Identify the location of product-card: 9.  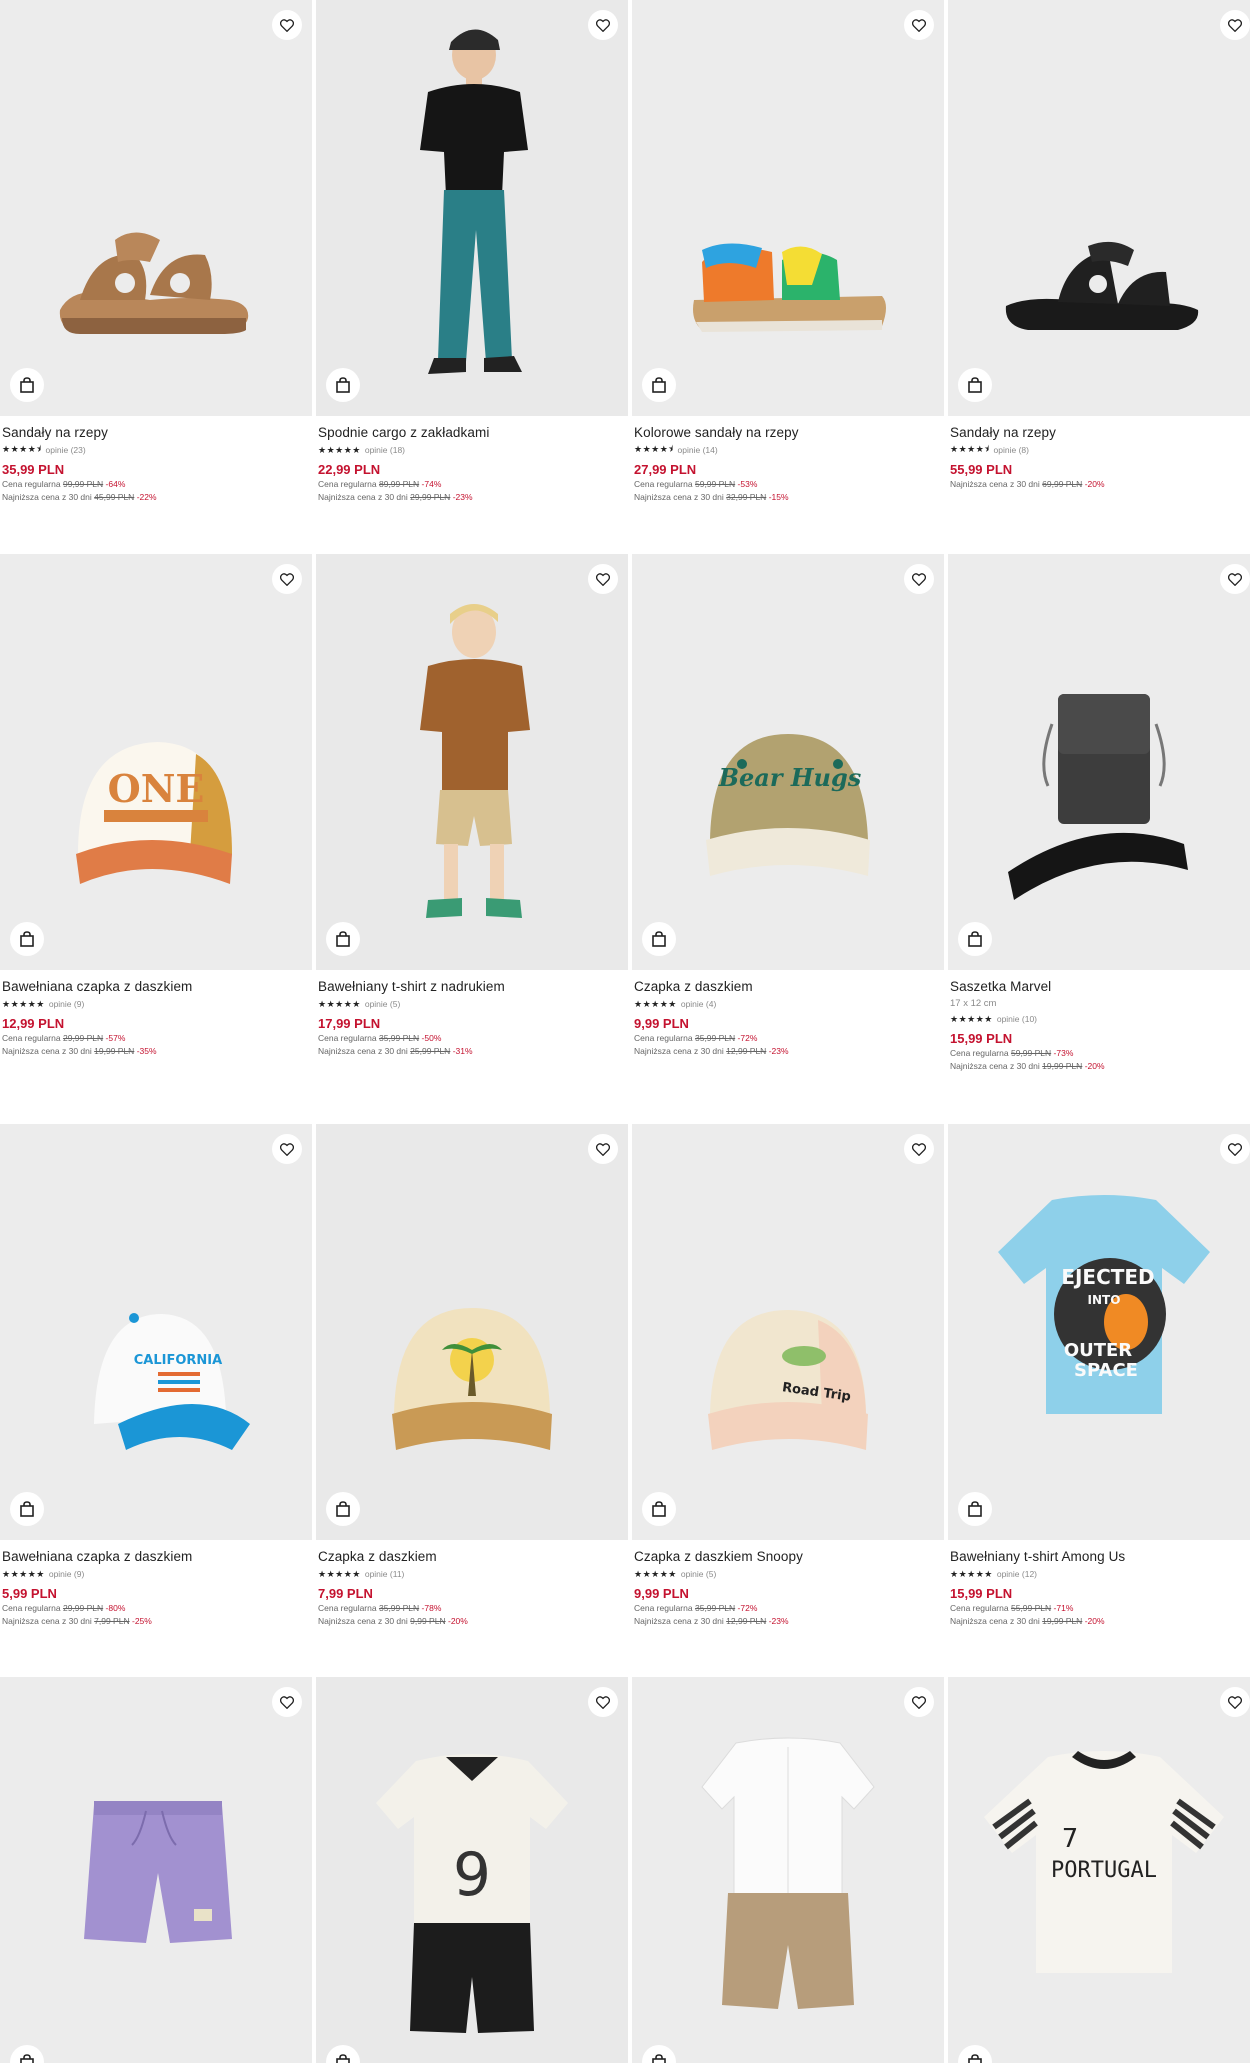
(472, 1870).